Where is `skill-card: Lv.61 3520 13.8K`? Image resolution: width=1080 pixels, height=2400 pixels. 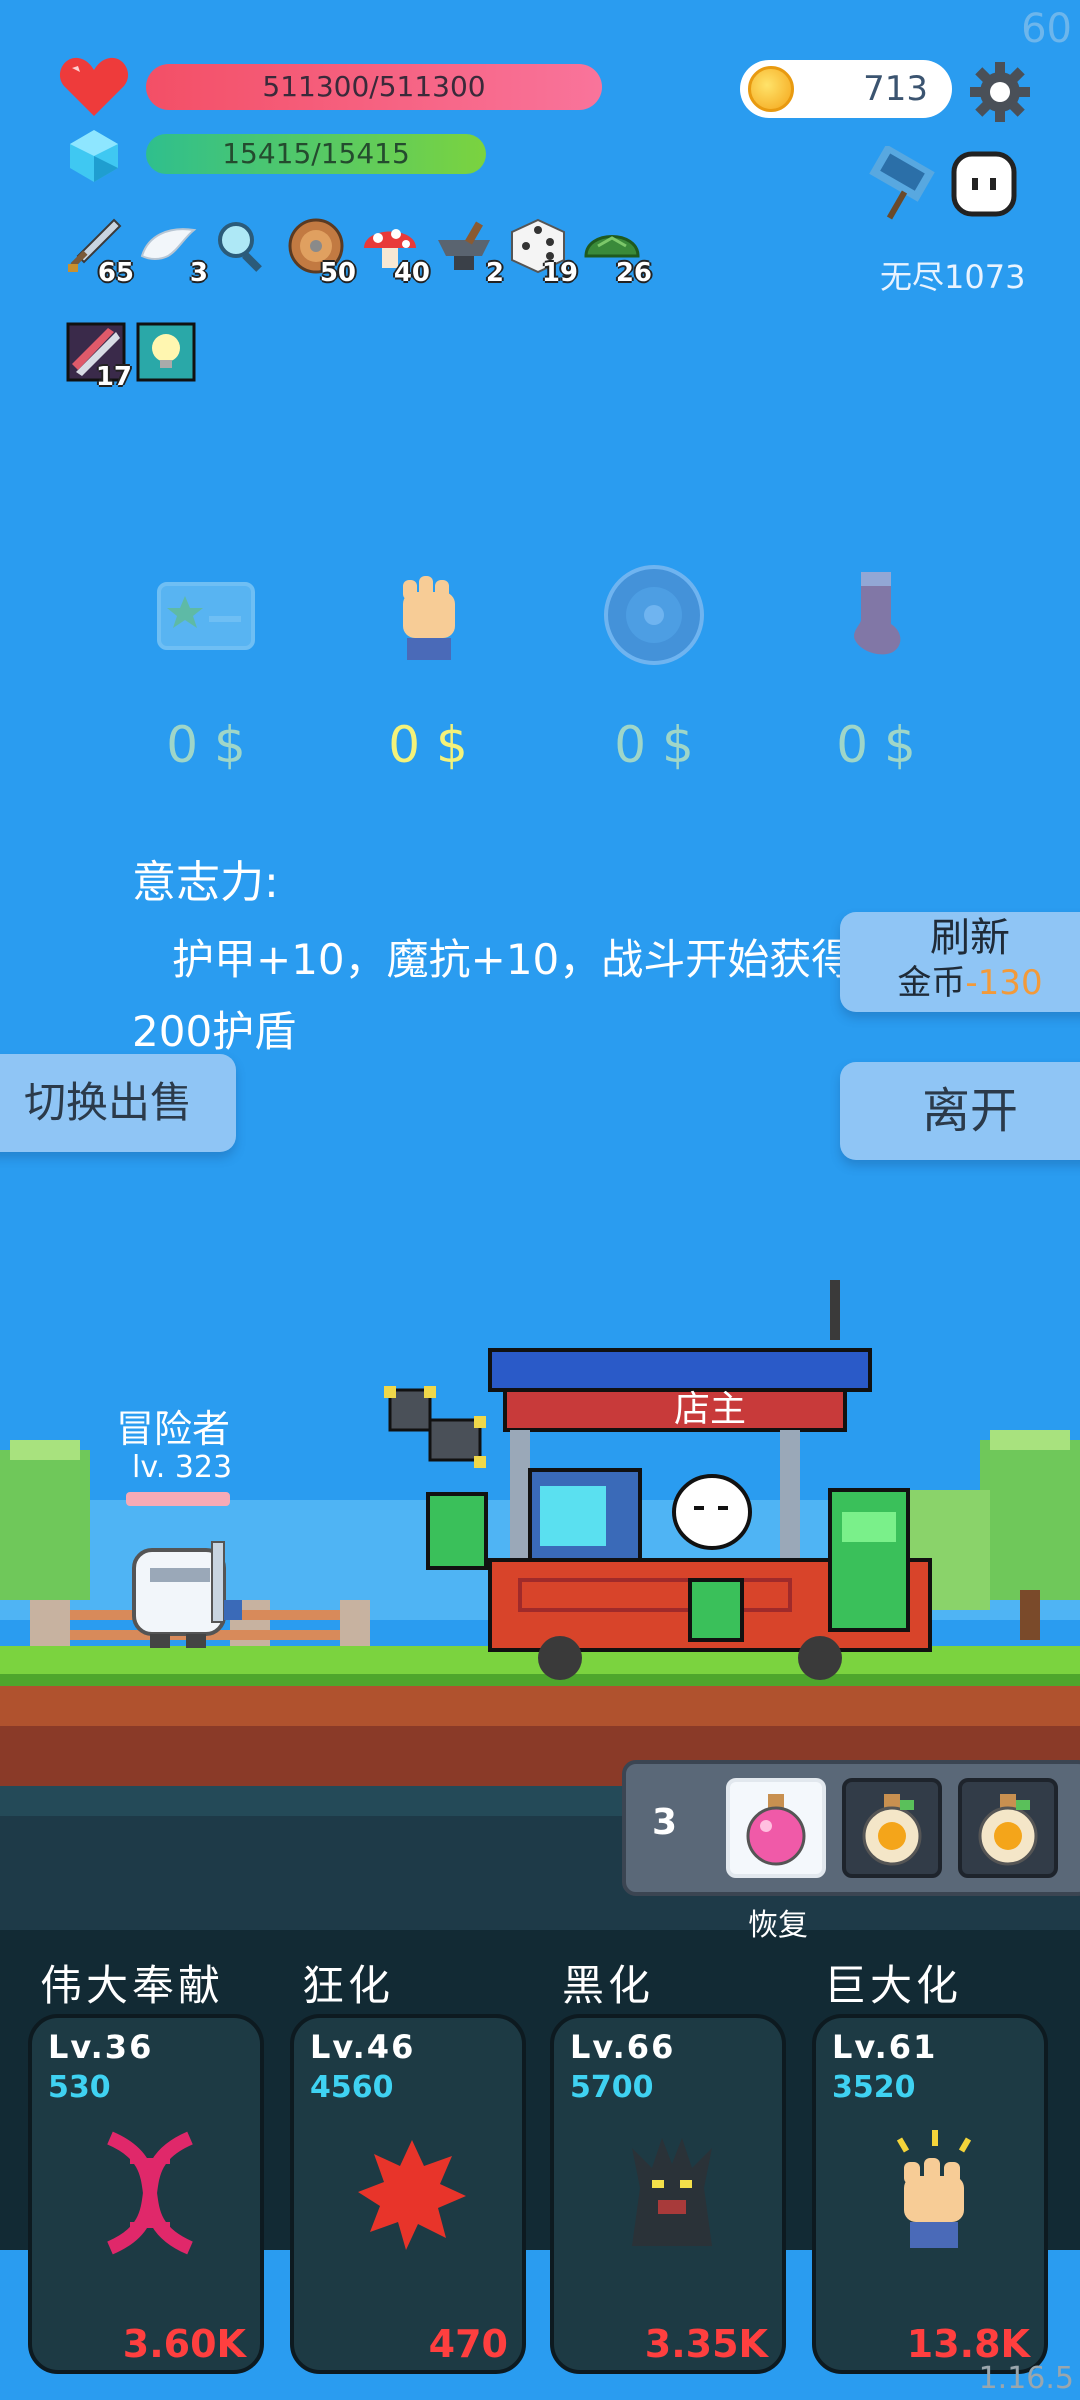 skill-card: Lv.61 3520 13.8K is located at coordinates (930, 2194).